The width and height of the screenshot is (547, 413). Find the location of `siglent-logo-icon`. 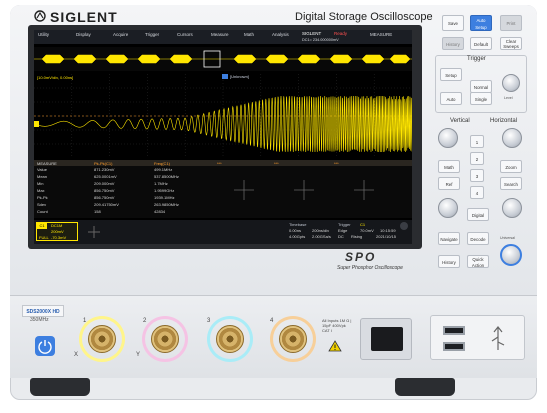

siglent-logo-icon is located at coordinates (40, 15).